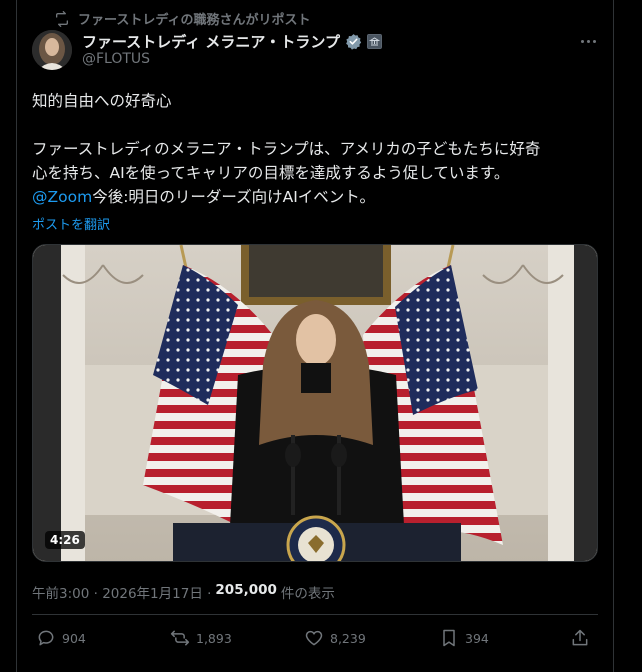 Image resolution: width=642 pixels, height=672 pixels. I want to click on action-bar: 904 1,893 8,239 394, so click(315, 641).